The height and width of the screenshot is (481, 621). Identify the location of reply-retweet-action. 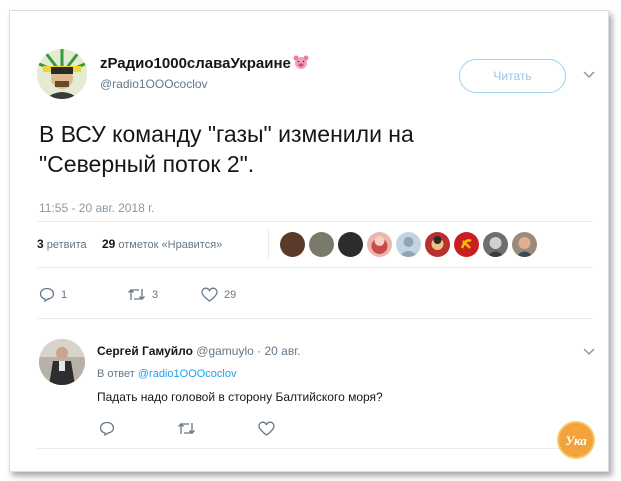
(186, 428).